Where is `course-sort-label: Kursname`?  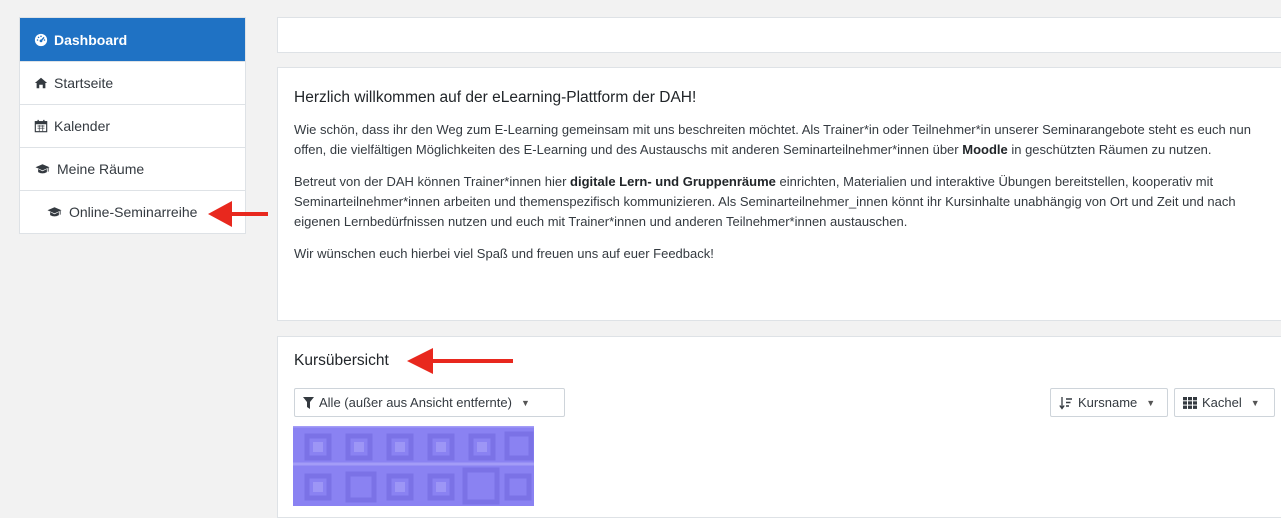 course-sort-label: Kursname is located at coordinates (1108, 402).